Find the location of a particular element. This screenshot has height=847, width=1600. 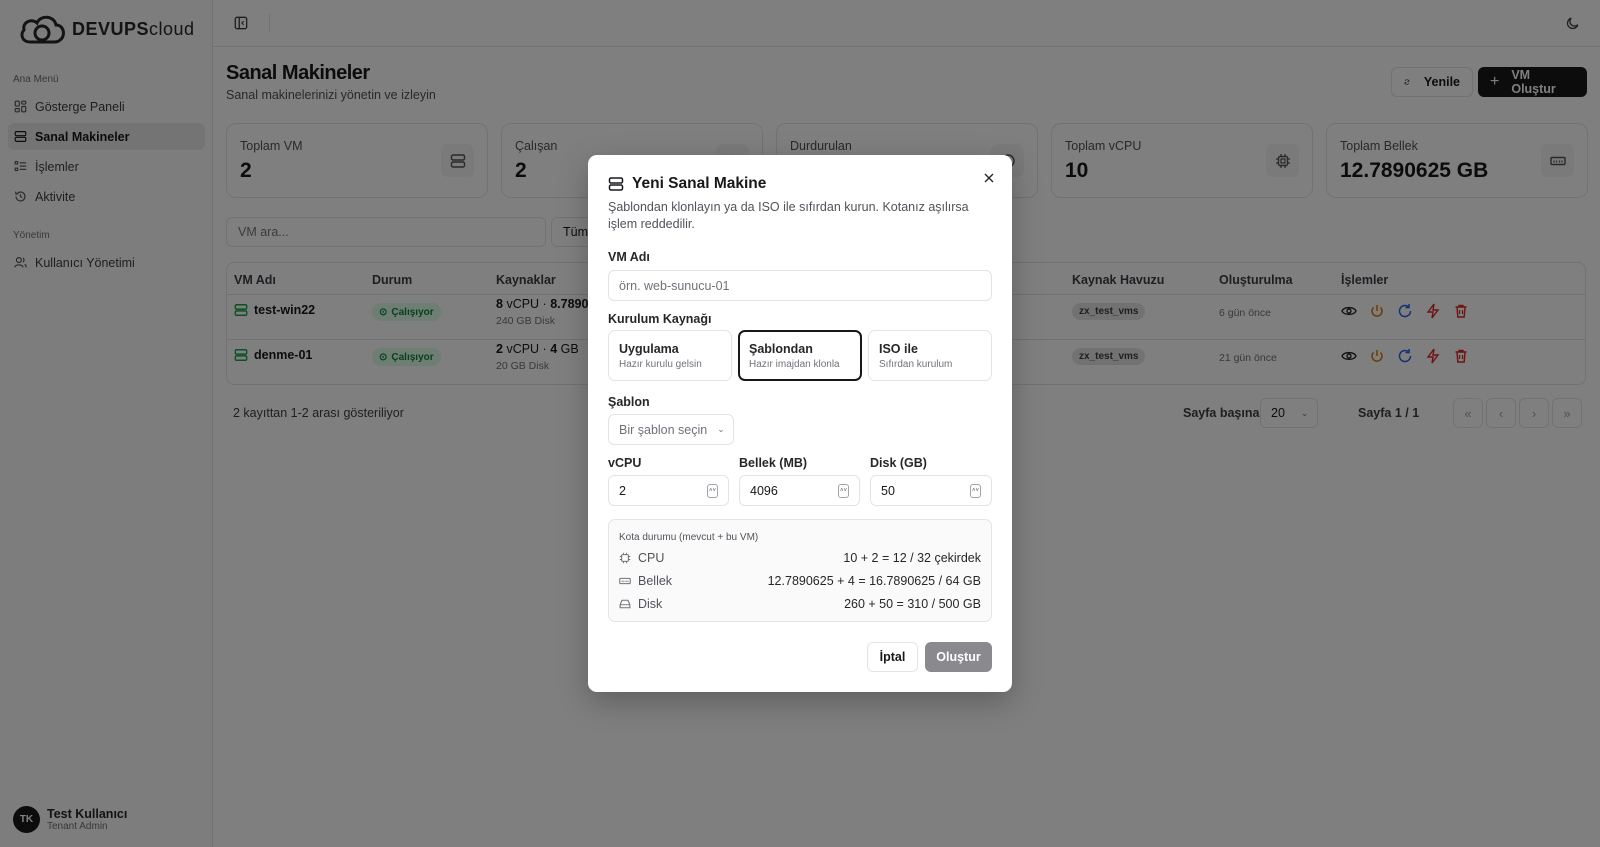

close-button is located at coordinates (989, 178).